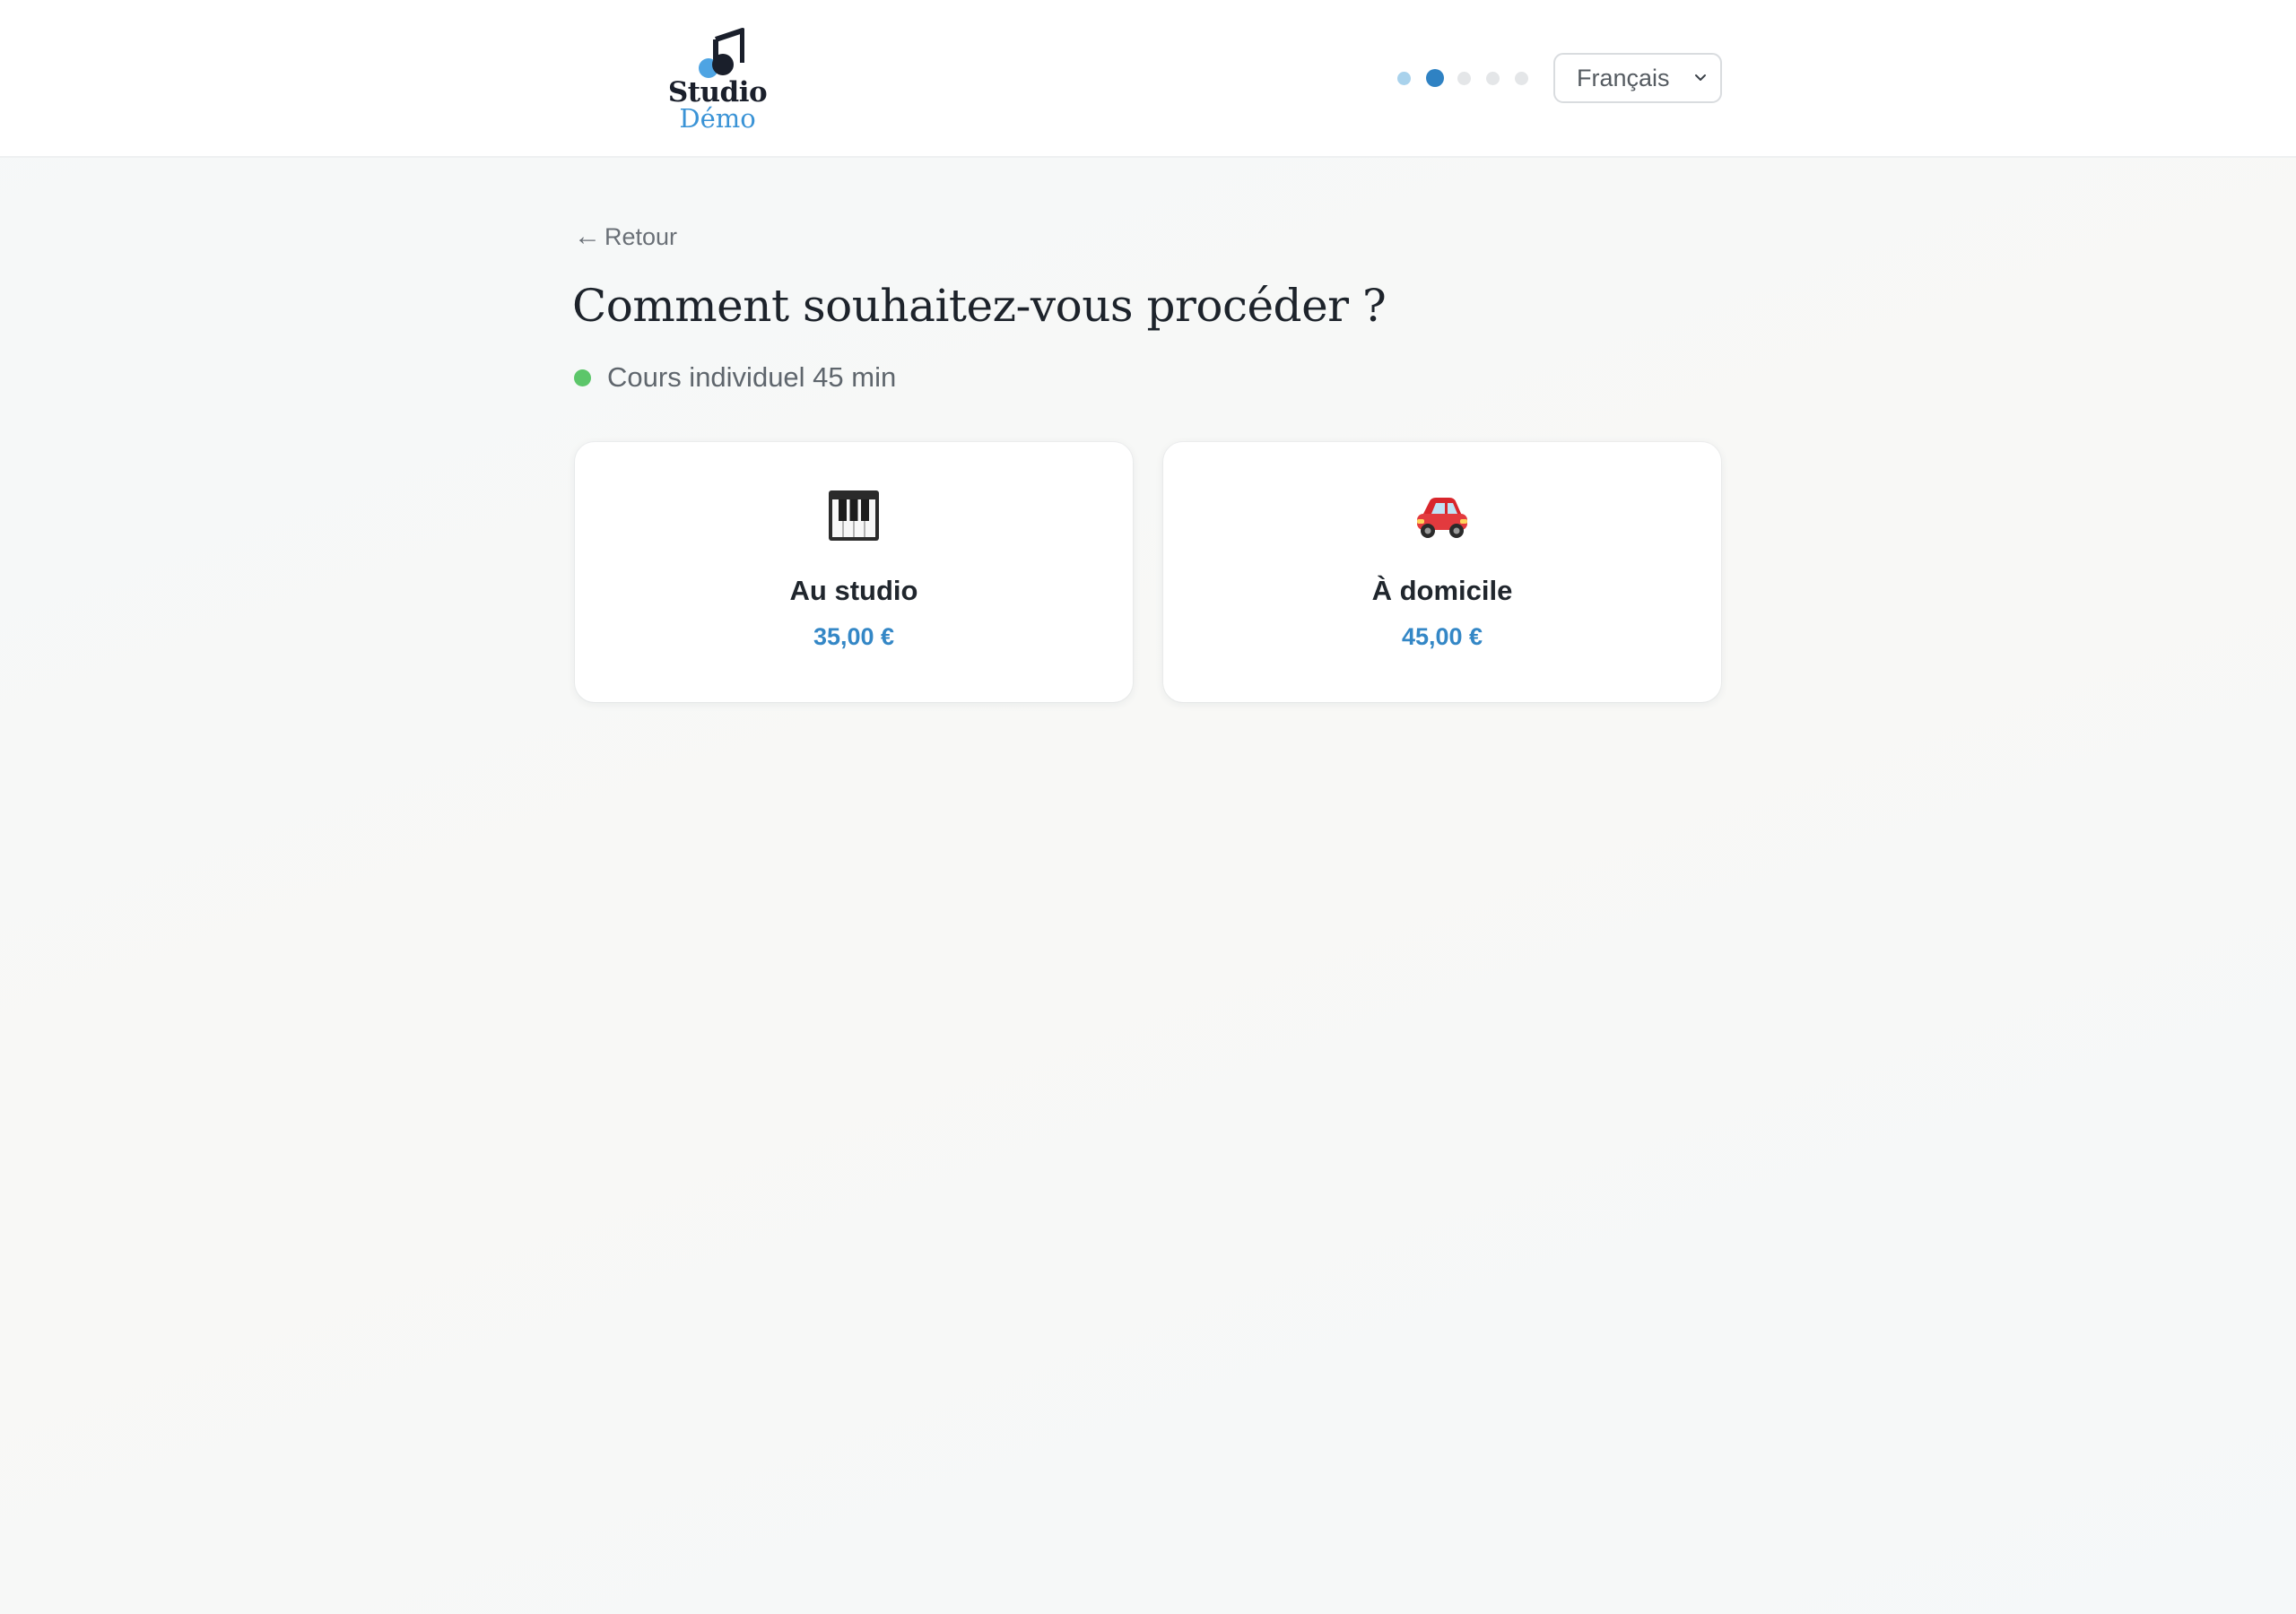 This screenshot has width=2296, height=1614. I want to click on option-card-studio: Au studio 35,00 €, so click(854, 572).